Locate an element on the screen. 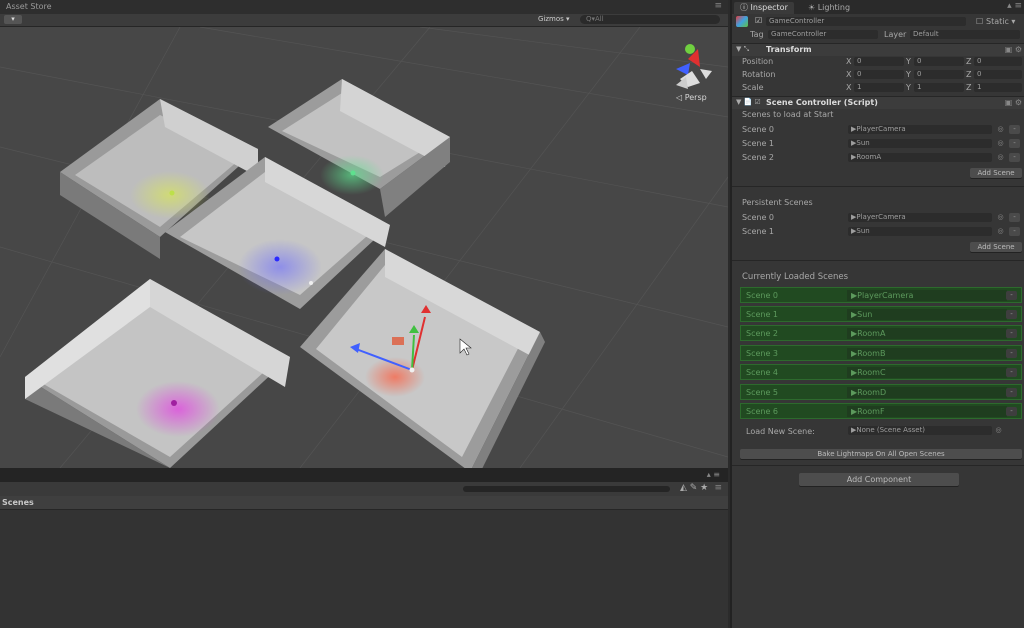 The height and width of the screenshot is (628, 1024). inspector-menu-icon: ▴ ≡ is located at coordinates (1014, 6).